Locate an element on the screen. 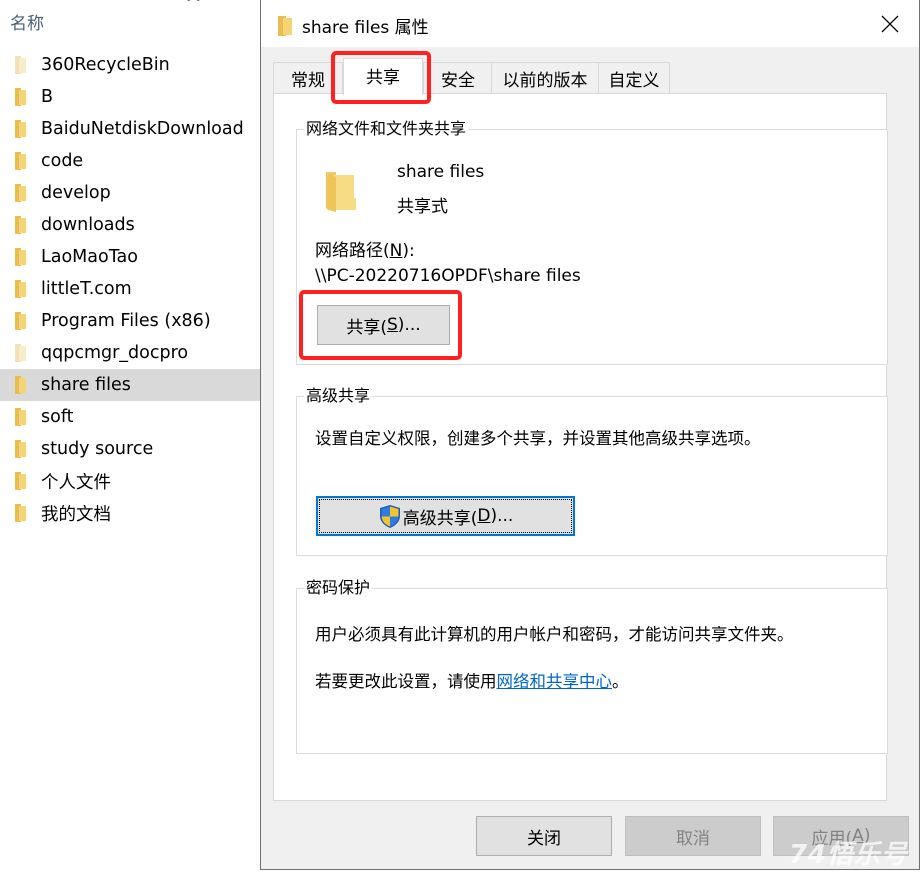 The height and width of the screenshot is (875, 924). advanced-sharing-description: 设置自定义权限，创建多个共享，并设置其他高级共享选项。 is located at coordinates (538, 438).